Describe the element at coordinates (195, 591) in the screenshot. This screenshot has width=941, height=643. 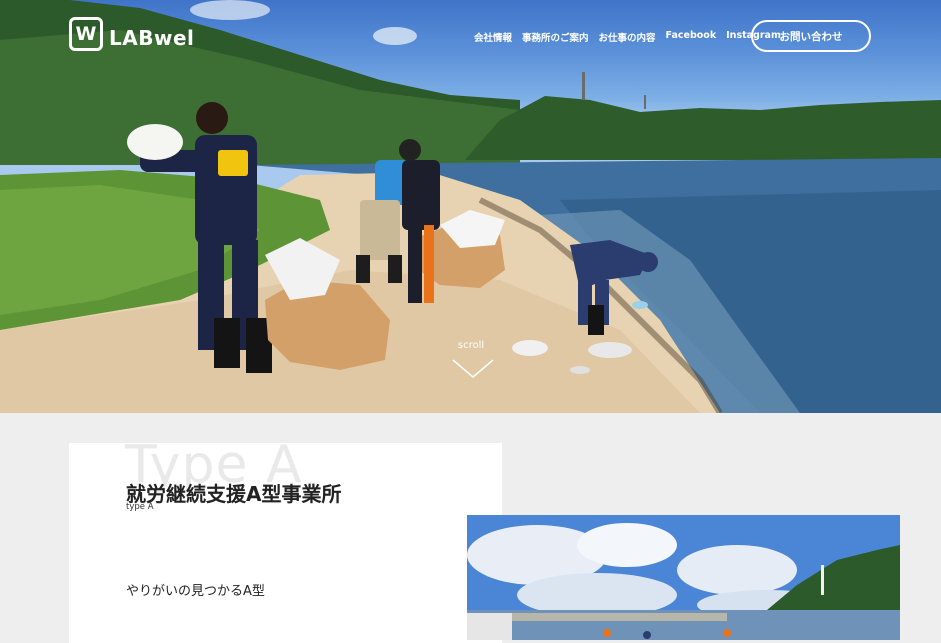
I see `section-tagline: やりがいの見つかるA型` at that location.